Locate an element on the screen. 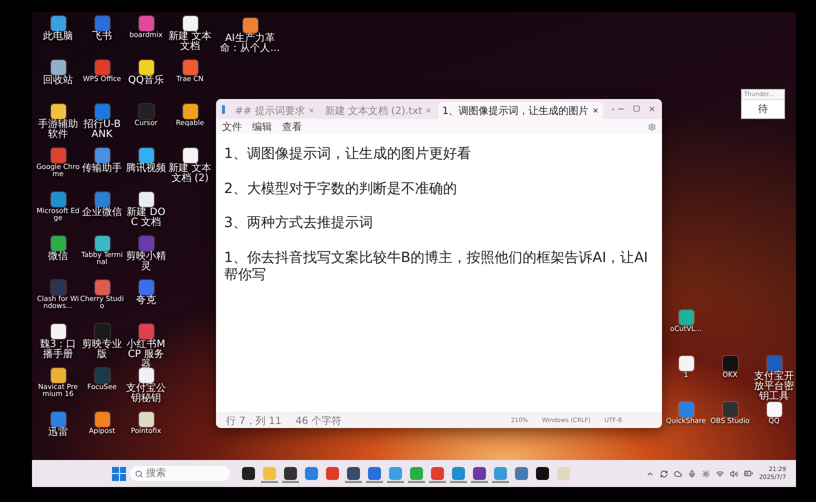 The width and height of the screenshot is (816, 502). icon-label: 回收站 is located at coordinates (58, 81).